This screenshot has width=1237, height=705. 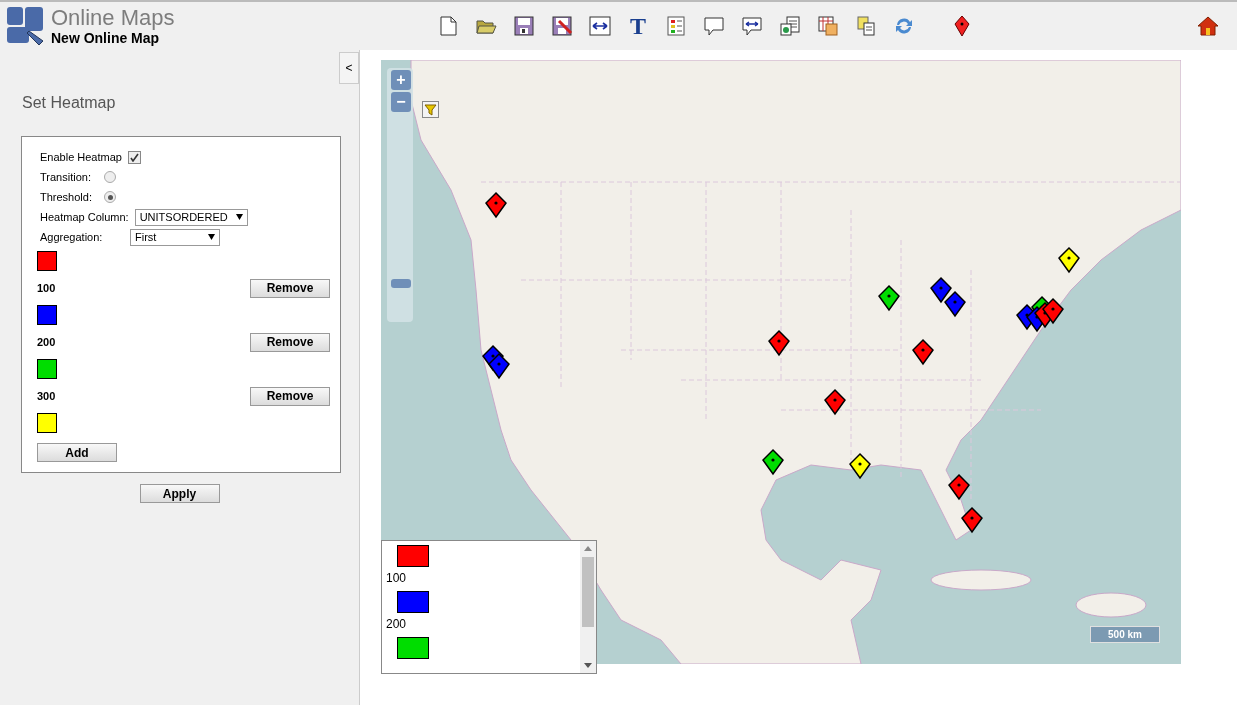 I want to click on apply-button: Apply, so click(x=179, y=493).